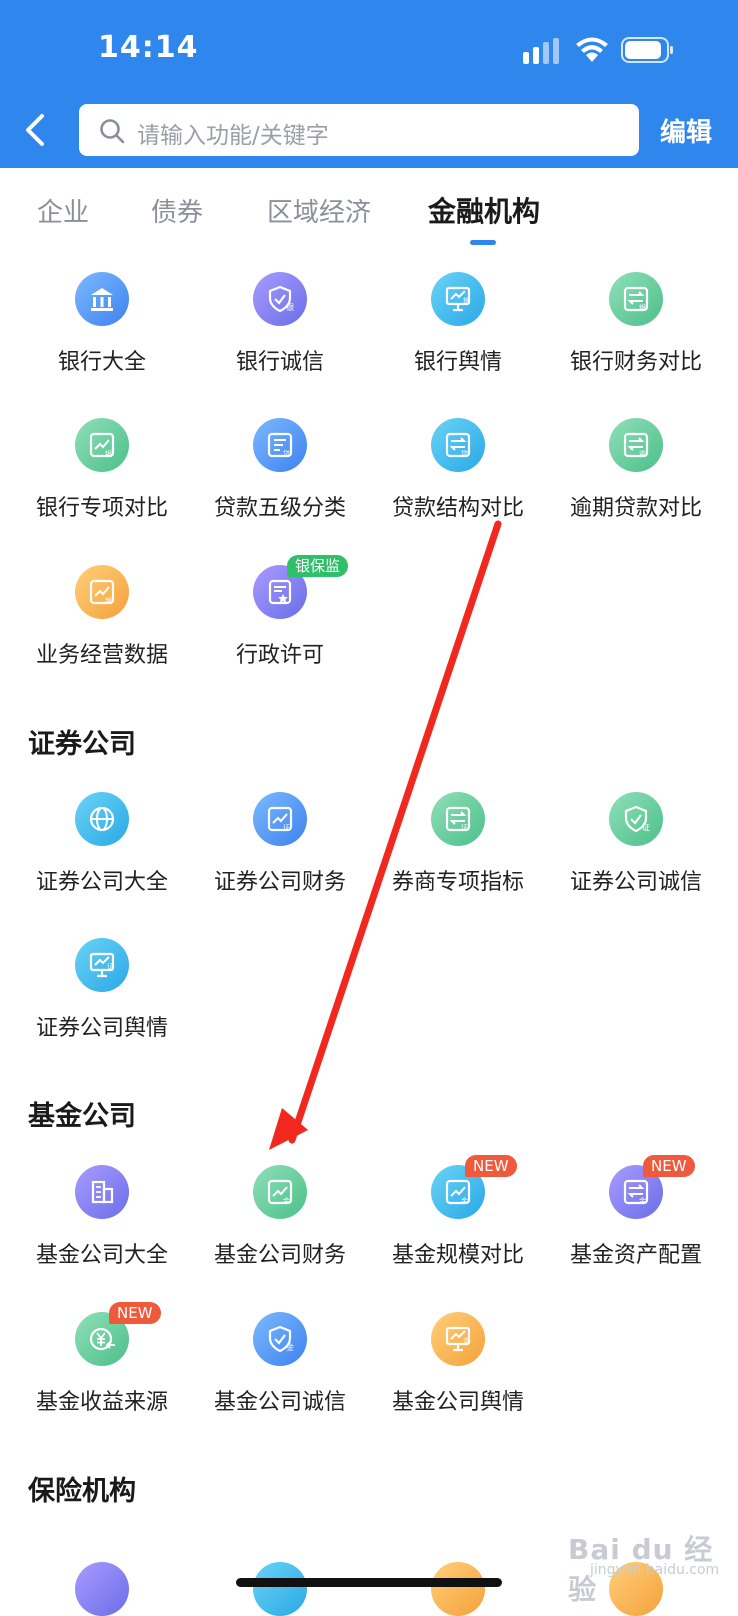  What do you see at coordinates (636, 857) in the screenshot?
I see `grid-item-securities-credit: 证 证券公司诚信` at bounding box center [636, 857].